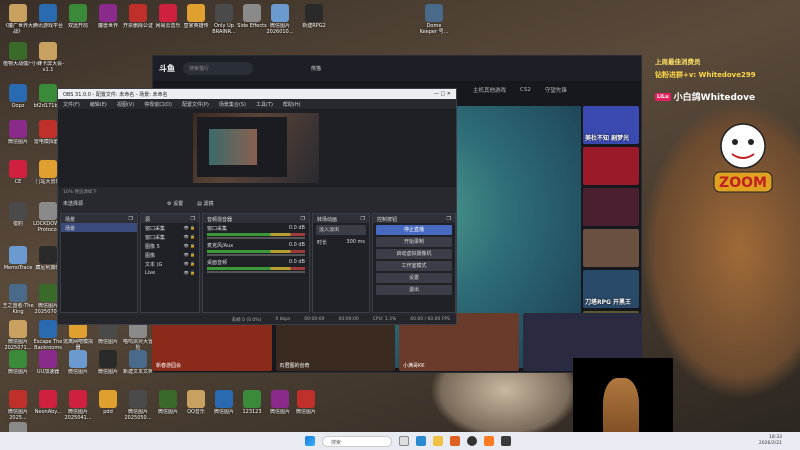  What do you see at coordinates (314, 22) in the screenshot?
I see `desktop-icon: 新建RPG2` at bounding box center [314, 22].